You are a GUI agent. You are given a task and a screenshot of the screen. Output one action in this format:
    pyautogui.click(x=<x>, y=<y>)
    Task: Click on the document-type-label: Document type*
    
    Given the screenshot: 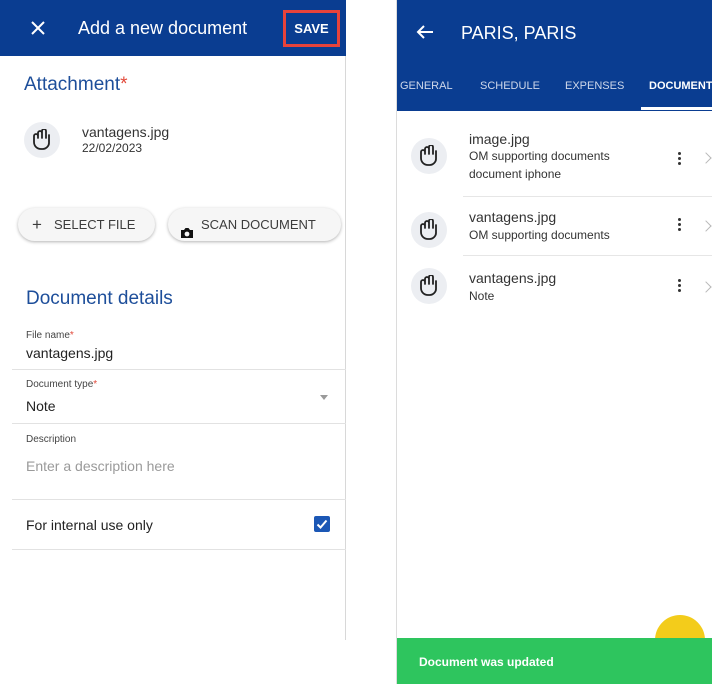 What is the action you would take?
    pyautogui.click(x=61, y=384)
    